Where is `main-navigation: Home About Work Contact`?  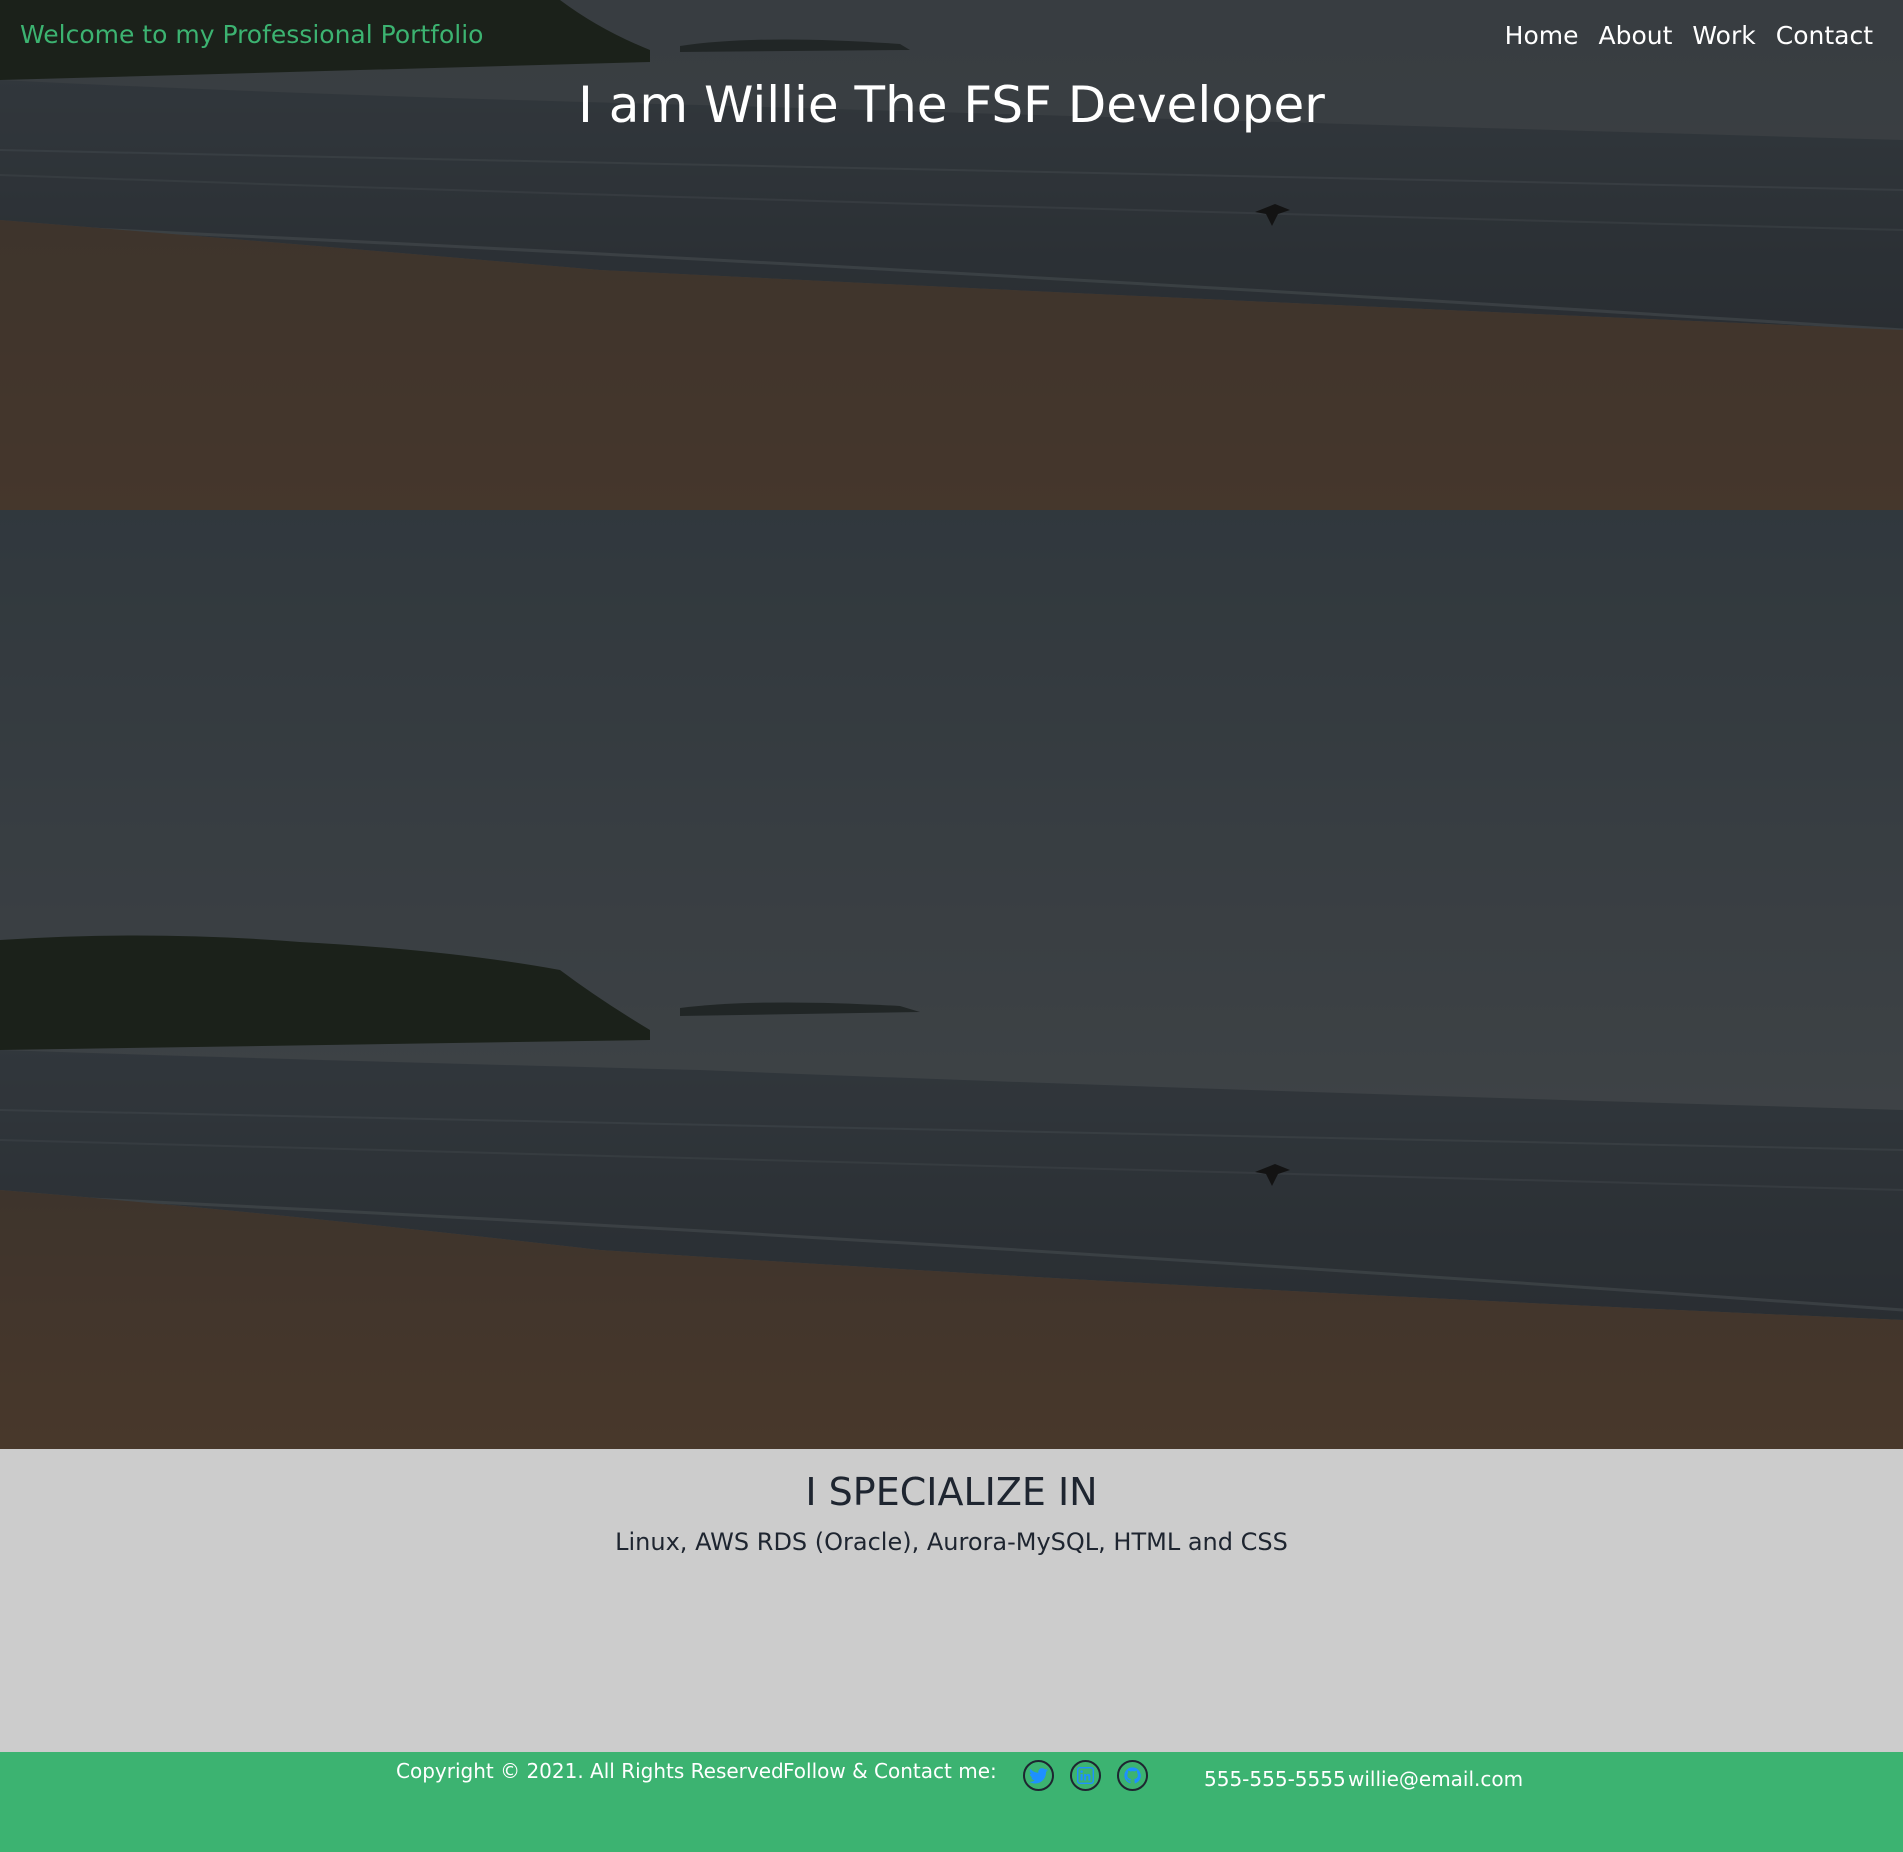 main-navigation: Home About Work Contact is located at coordinates (1689, 35).